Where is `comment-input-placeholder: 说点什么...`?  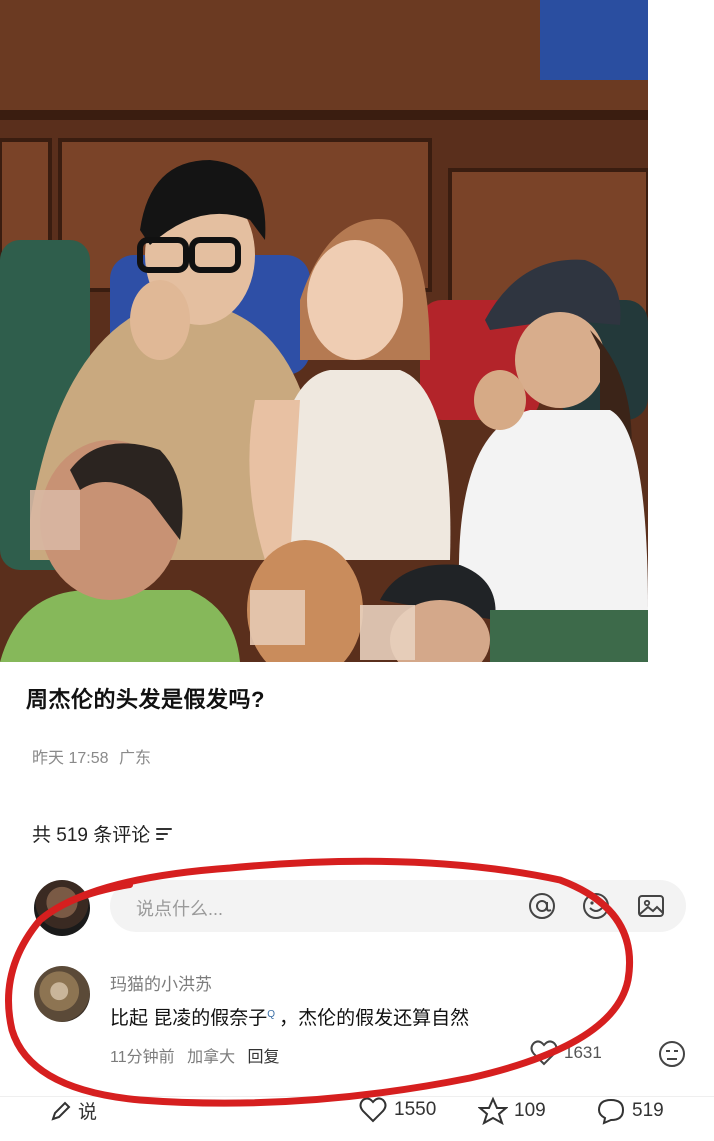 comment-input-placeholder: 说点什么... is located at coordinates (180, 909).